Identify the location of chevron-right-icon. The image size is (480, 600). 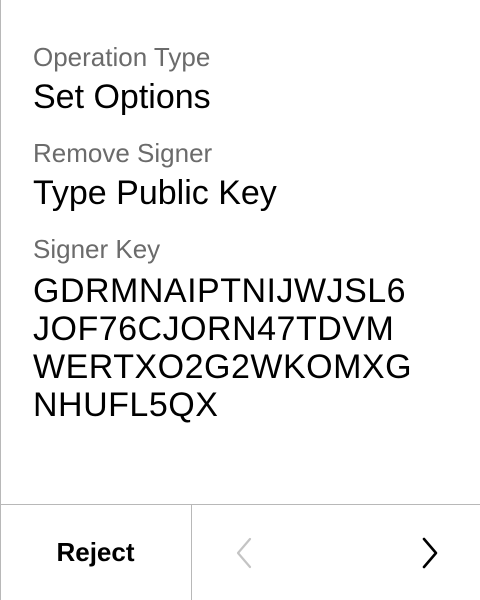
(430, 552).